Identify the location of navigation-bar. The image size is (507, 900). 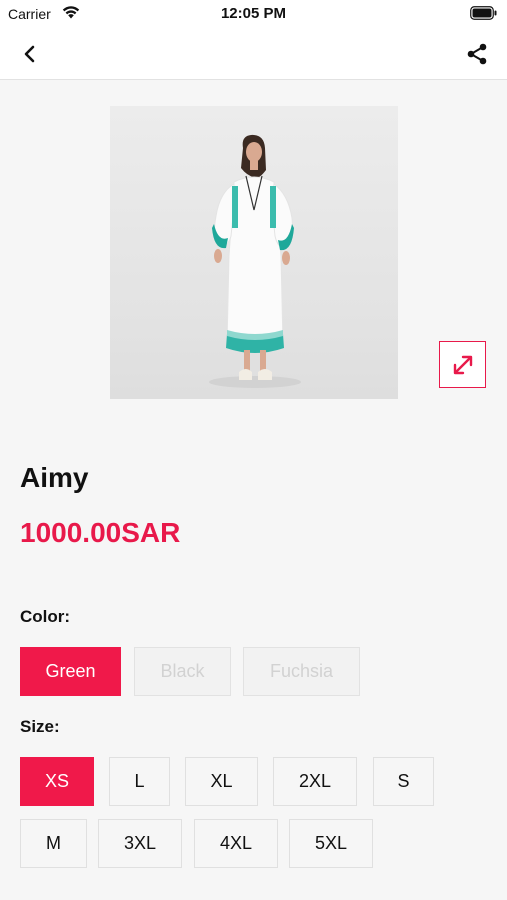
(253, 54).